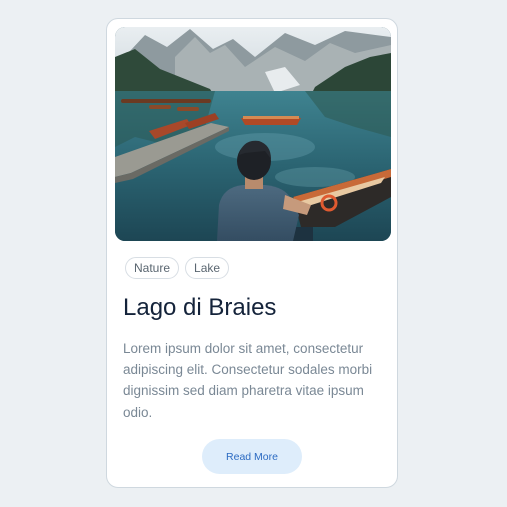  I want to click on tag-nature: Nature, so click(152, 268).